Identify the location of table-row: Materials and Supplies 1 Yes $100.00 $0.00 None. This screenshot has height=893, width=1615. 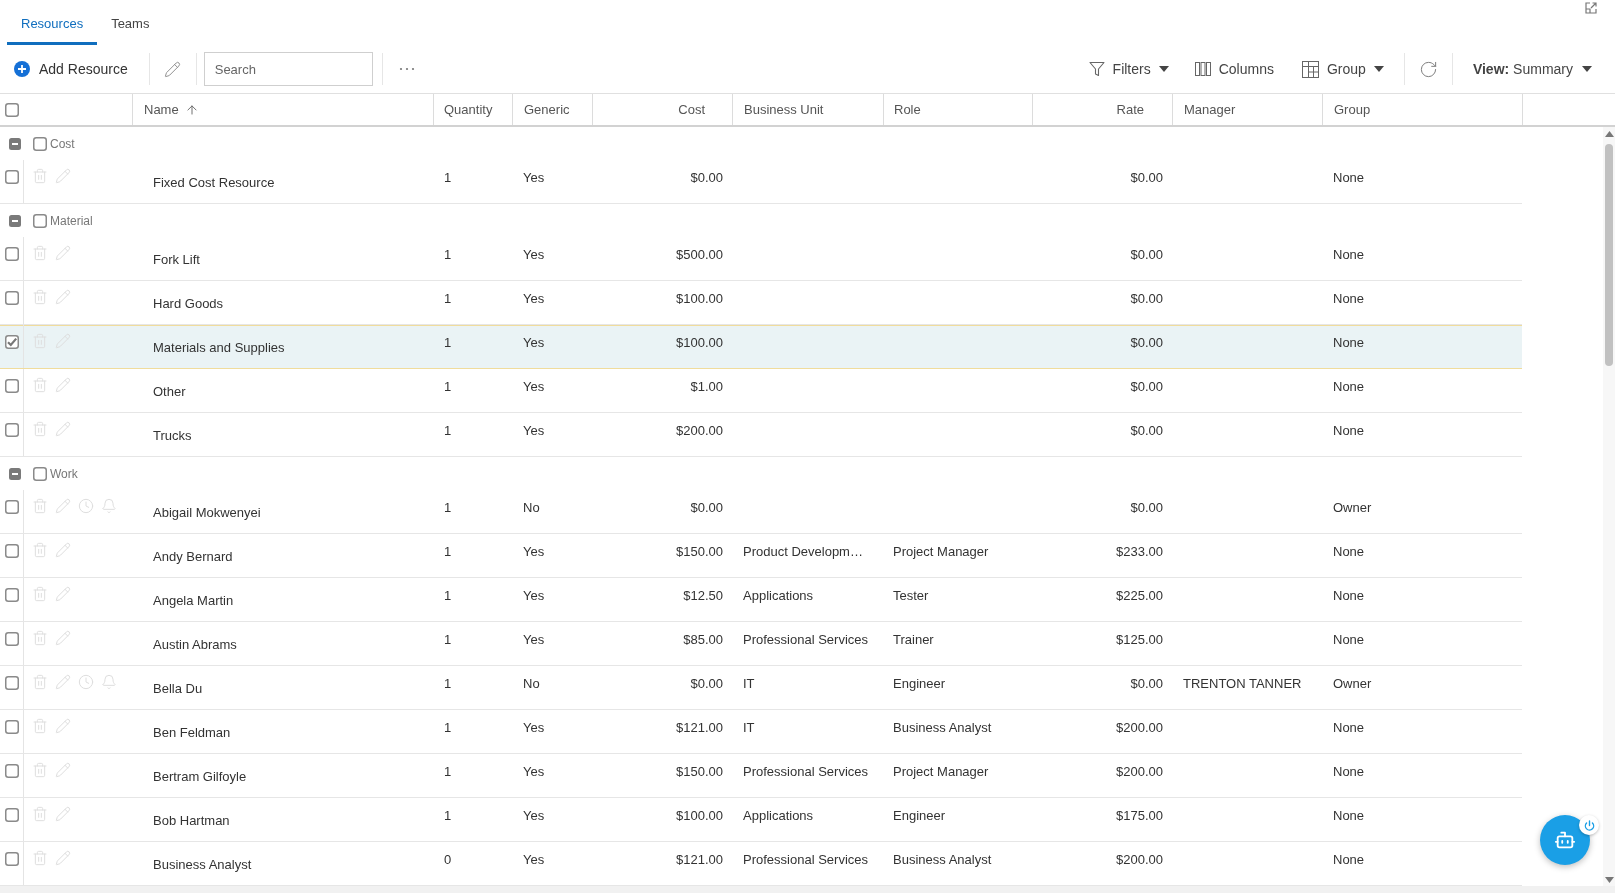
(761, 347).